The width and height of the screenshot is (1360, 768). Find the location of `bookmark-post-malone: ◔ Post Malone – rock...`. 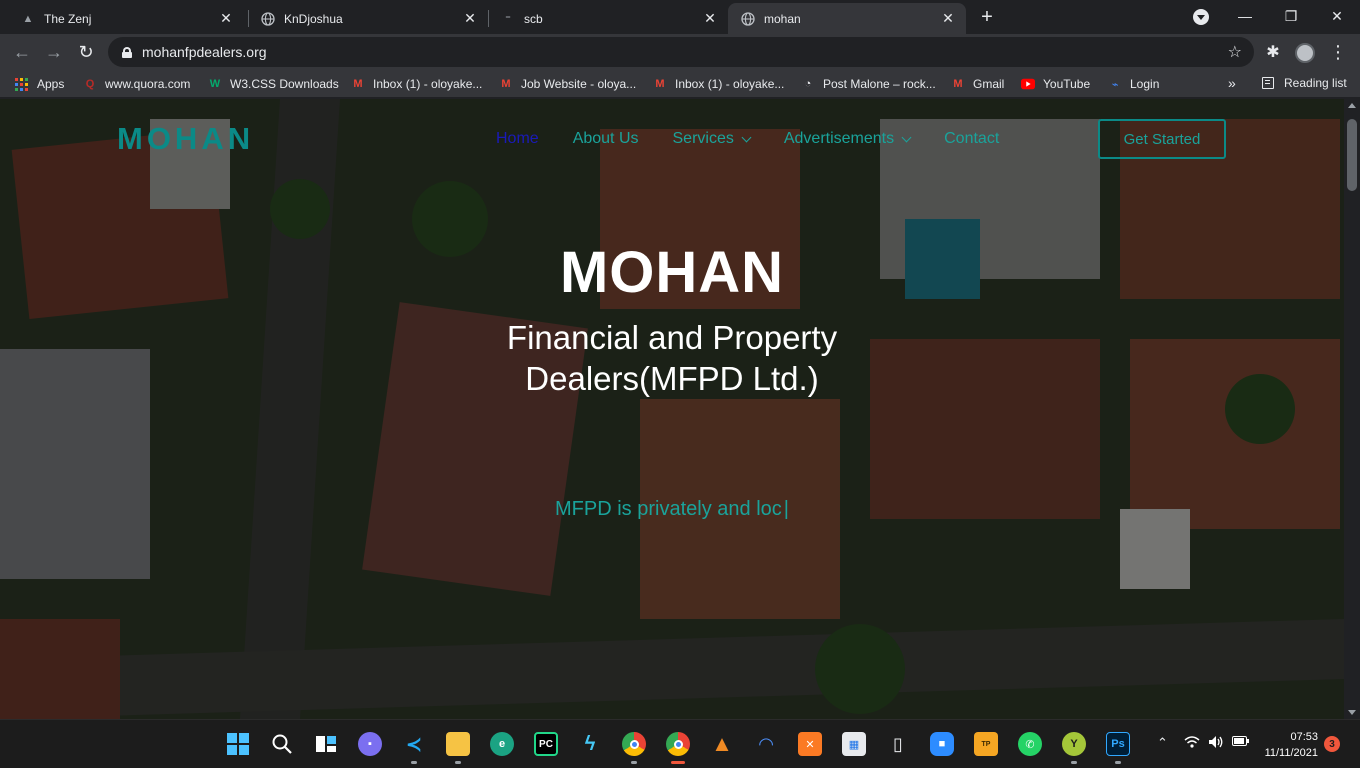

bookmark-post-malone: ◔ Post Malone – rock... is located at coordinates (868, 84).